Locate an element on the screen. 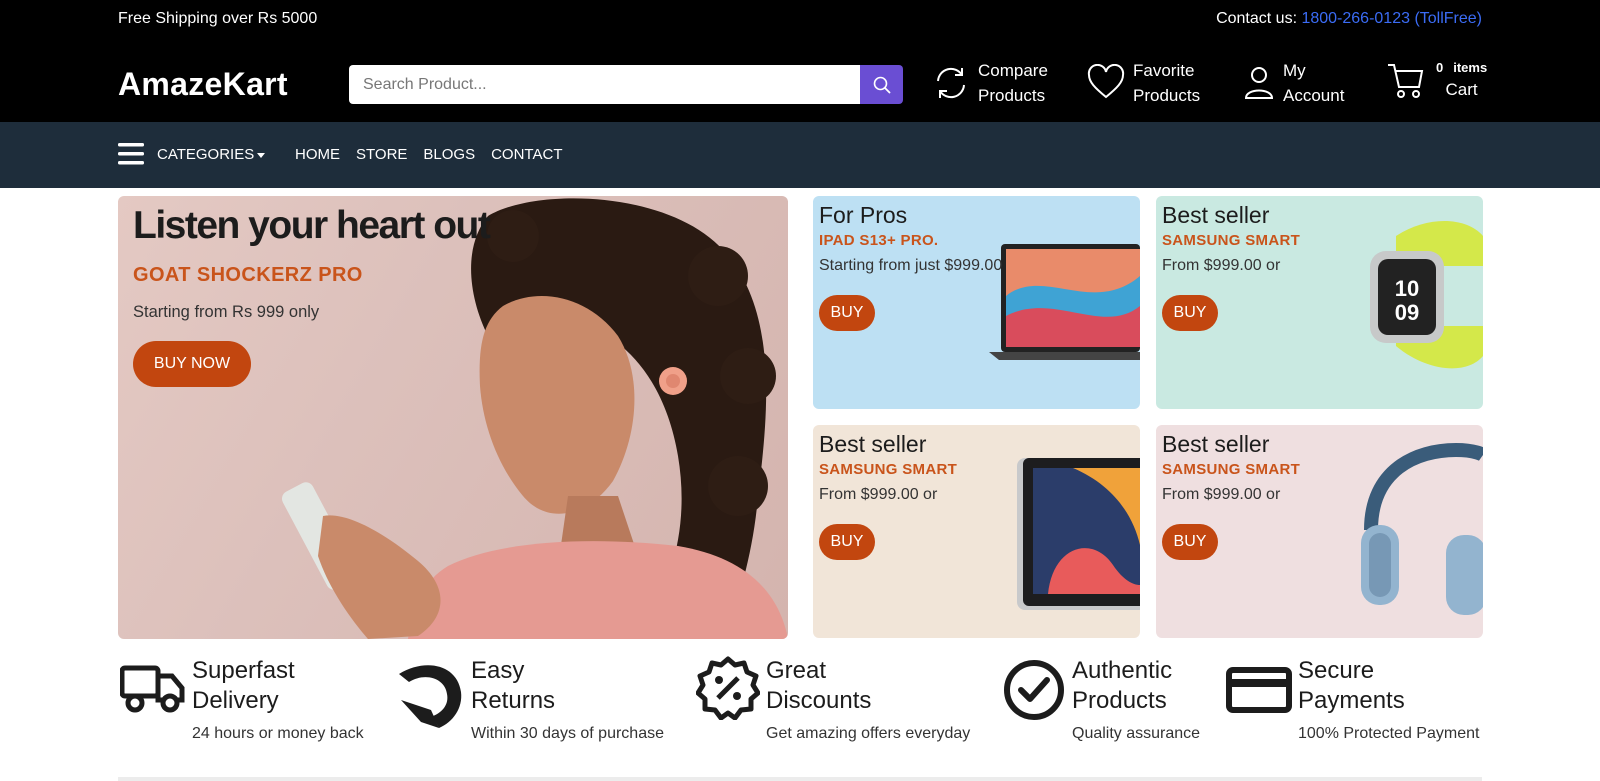 Image resolution: width=1600 pixels, height=781 pixels. credit-card-icon is located at coordinates (1259, 690).